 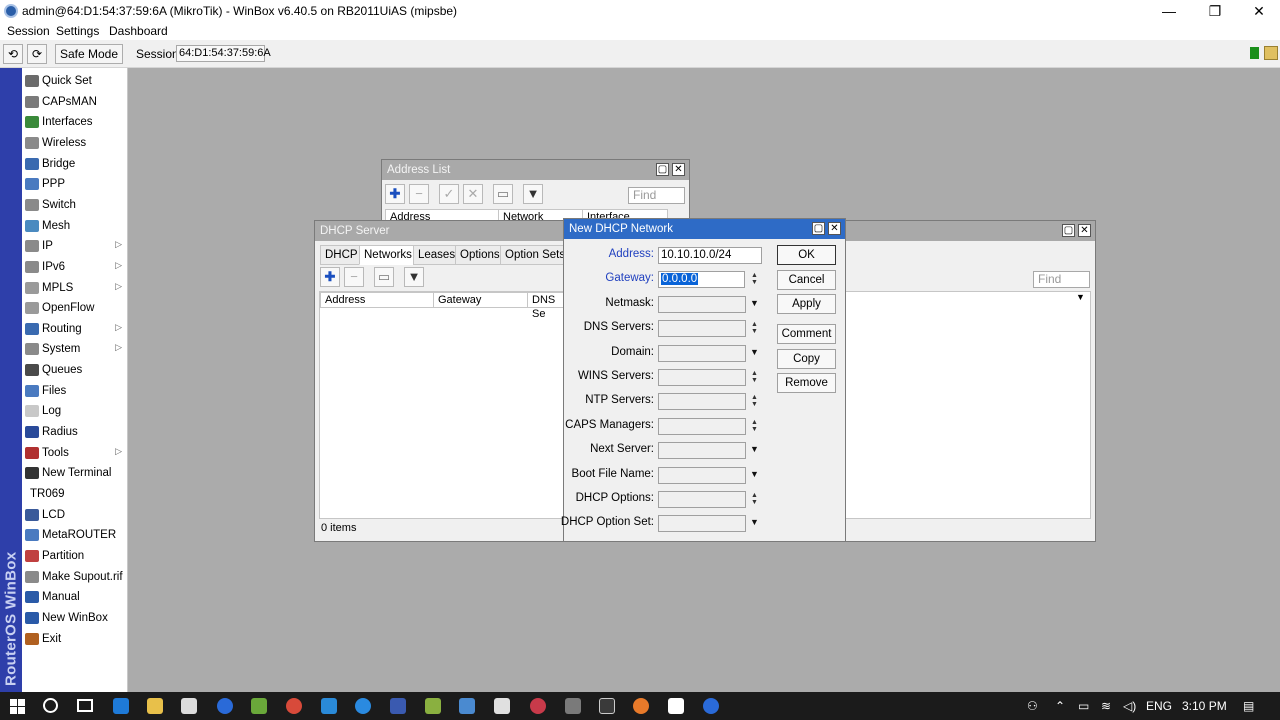 I want to click on copy-button: Copy, so click(x=806, y=359).